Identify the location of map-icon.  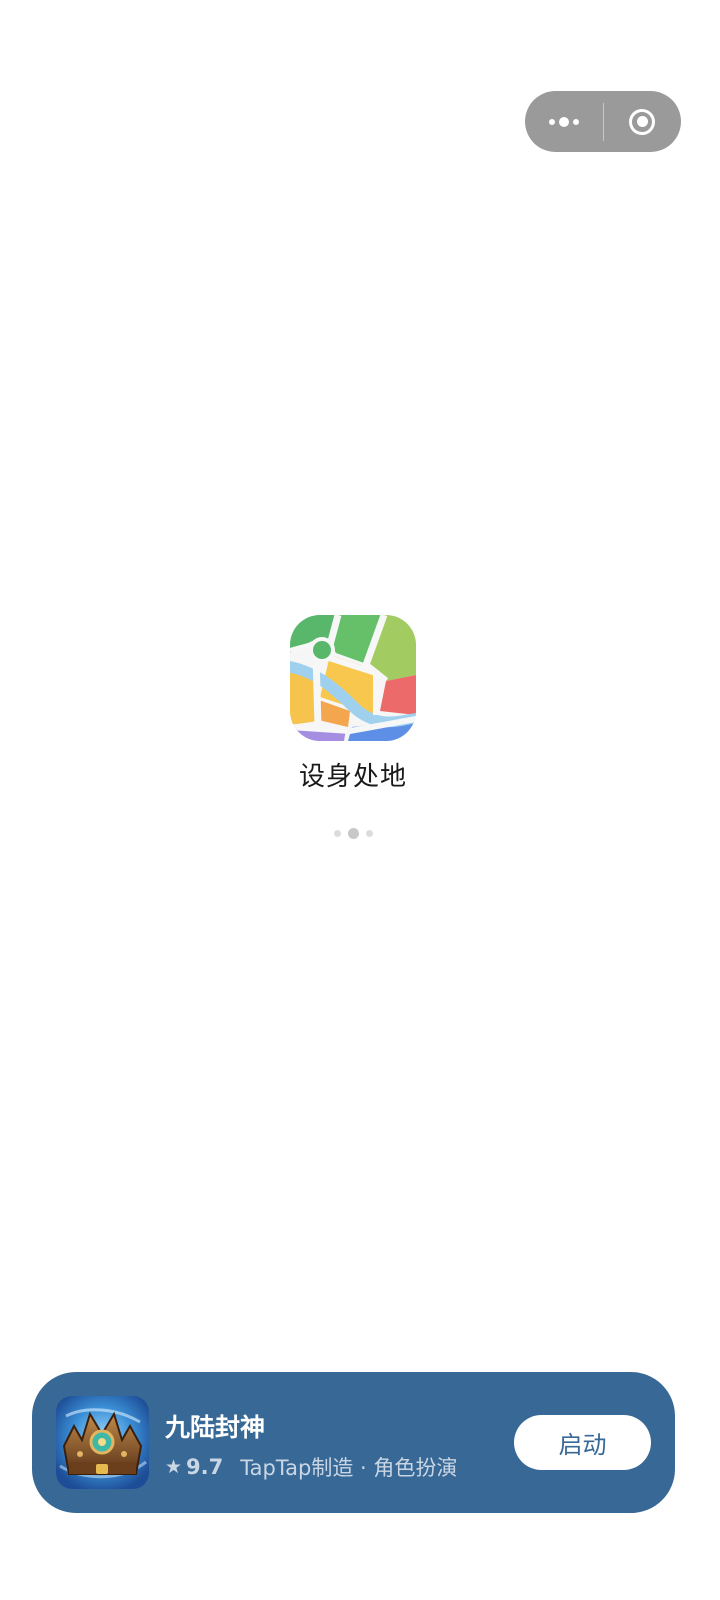
(353, 678).